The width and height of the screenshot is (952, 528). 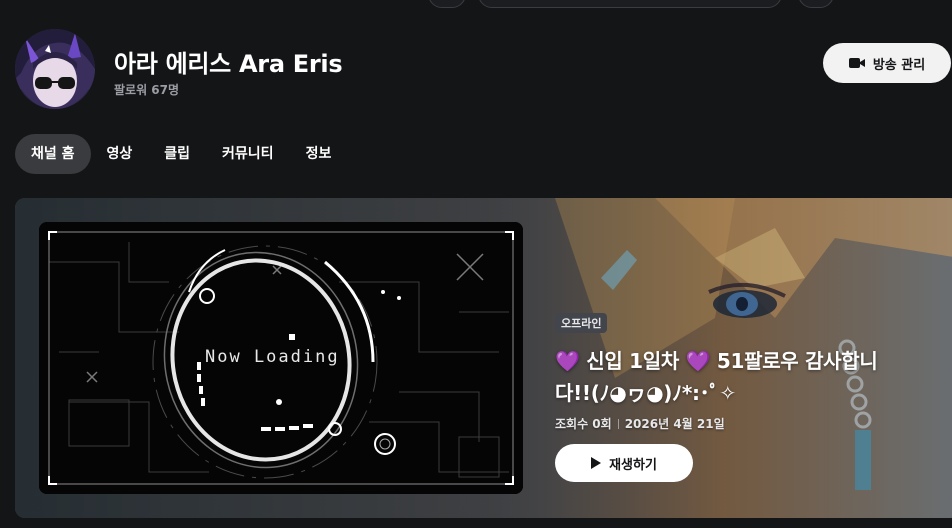 What do you see at coordinates (630, 4) in the screenshot?
I see `search-input` at bounding box center [630, 4].